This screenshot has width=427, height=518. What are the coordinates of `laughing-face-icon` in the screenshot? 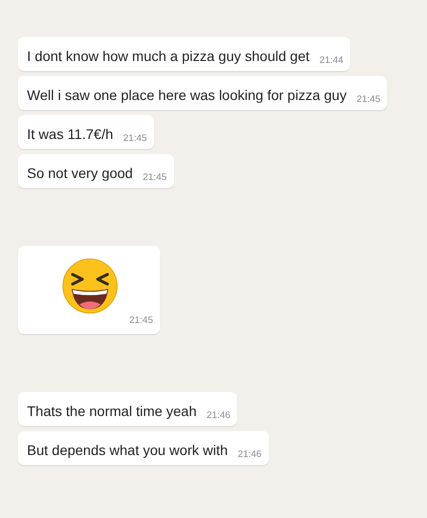 It's located at (90, 286).